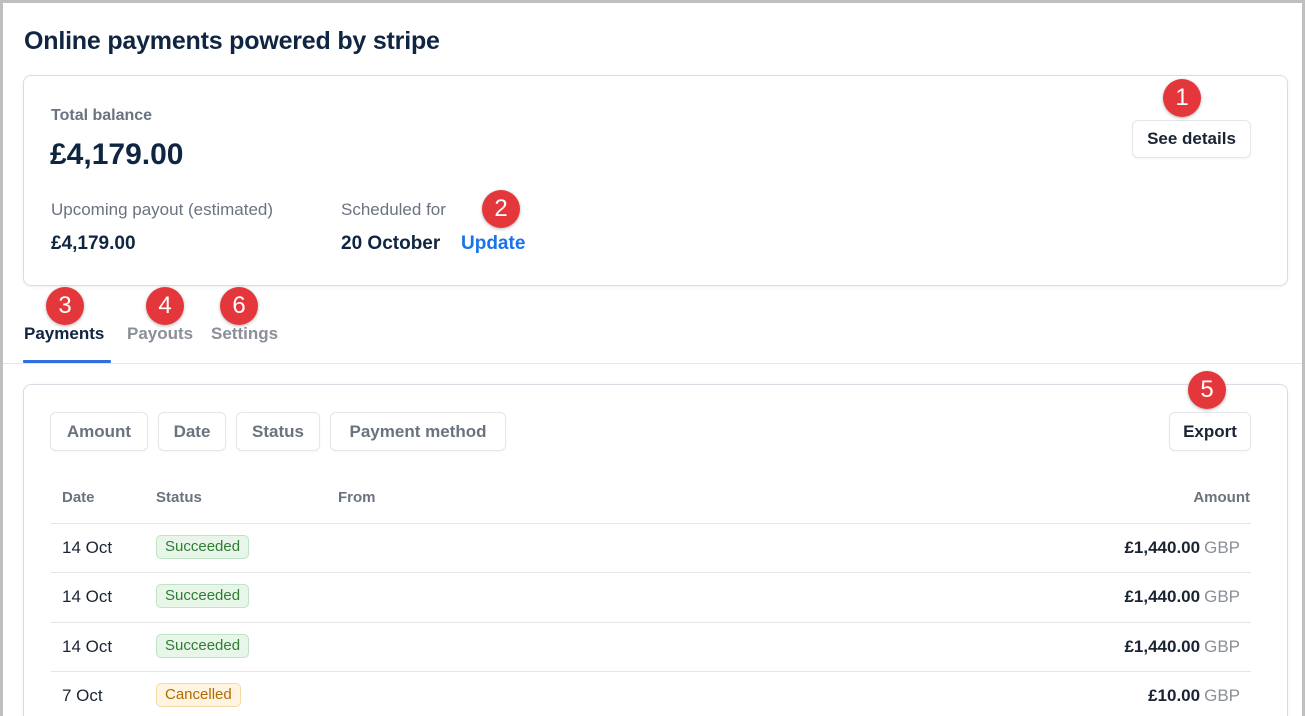  I want to click on row-date: 7 Oct, so click(82, 695).